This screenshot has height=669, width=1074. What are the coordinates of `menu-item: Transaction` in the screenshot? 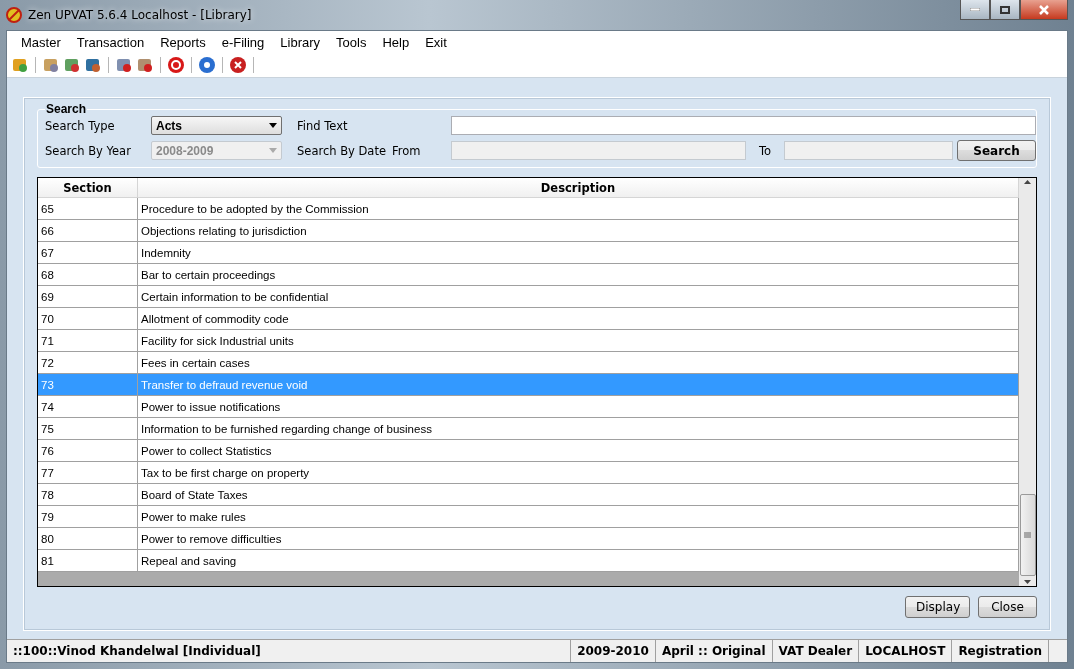 It's located at (110, 42).